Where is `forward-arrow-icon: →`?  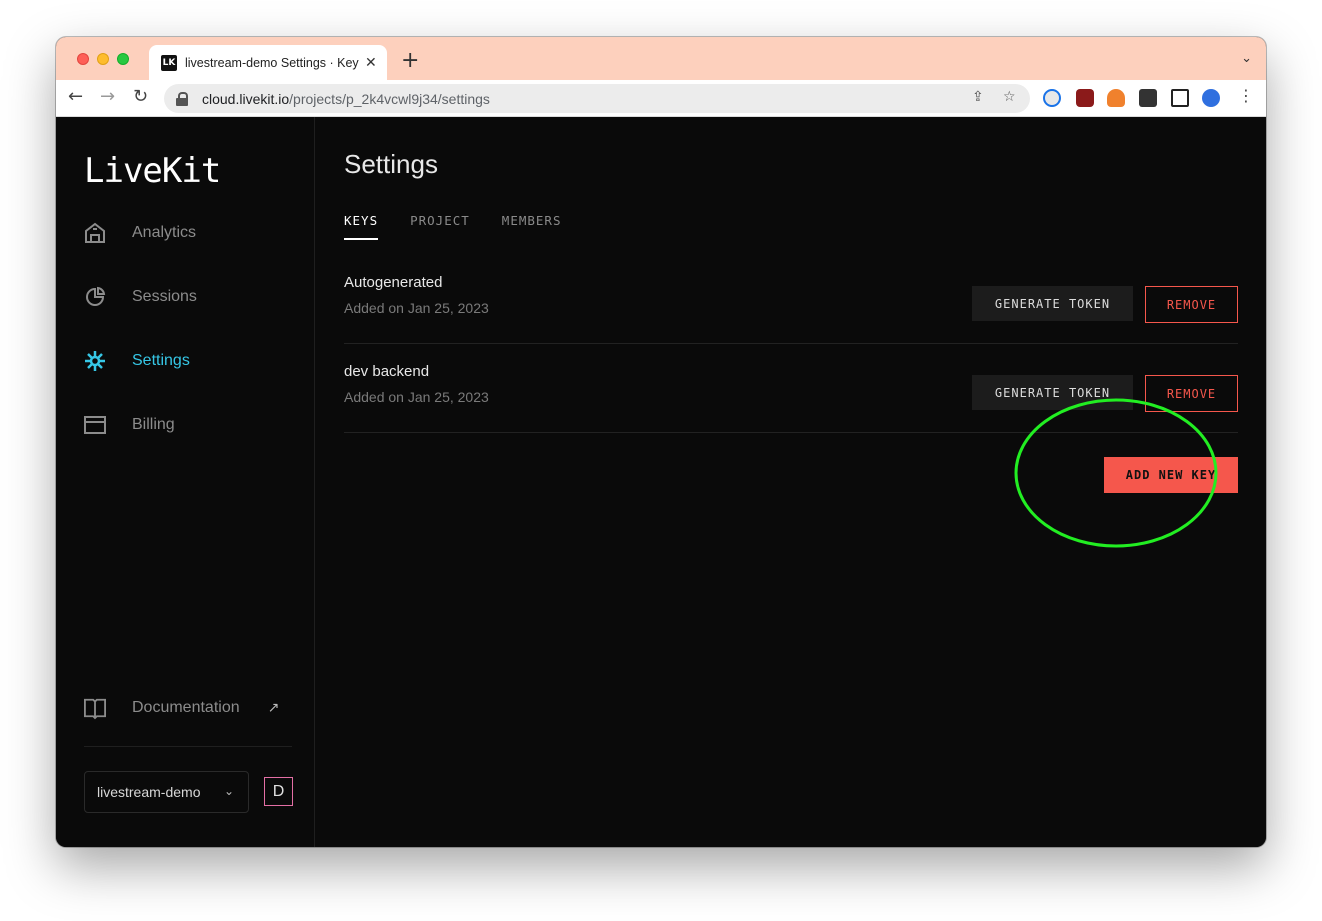 forward-arrow-icon: → is located at coordinates (107, 96).